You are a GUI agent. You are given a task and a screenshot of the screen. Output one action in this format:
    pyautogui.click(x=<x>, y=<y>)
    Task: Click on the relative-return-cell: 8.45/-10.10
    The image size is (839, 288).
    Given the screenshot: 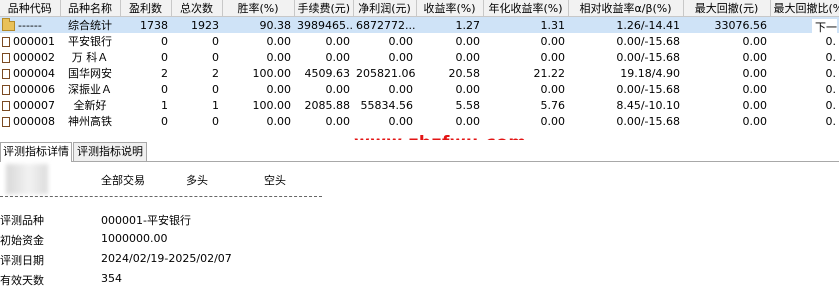 What is the action you would take?
    pyautogui.click(x=648, y=105)
    